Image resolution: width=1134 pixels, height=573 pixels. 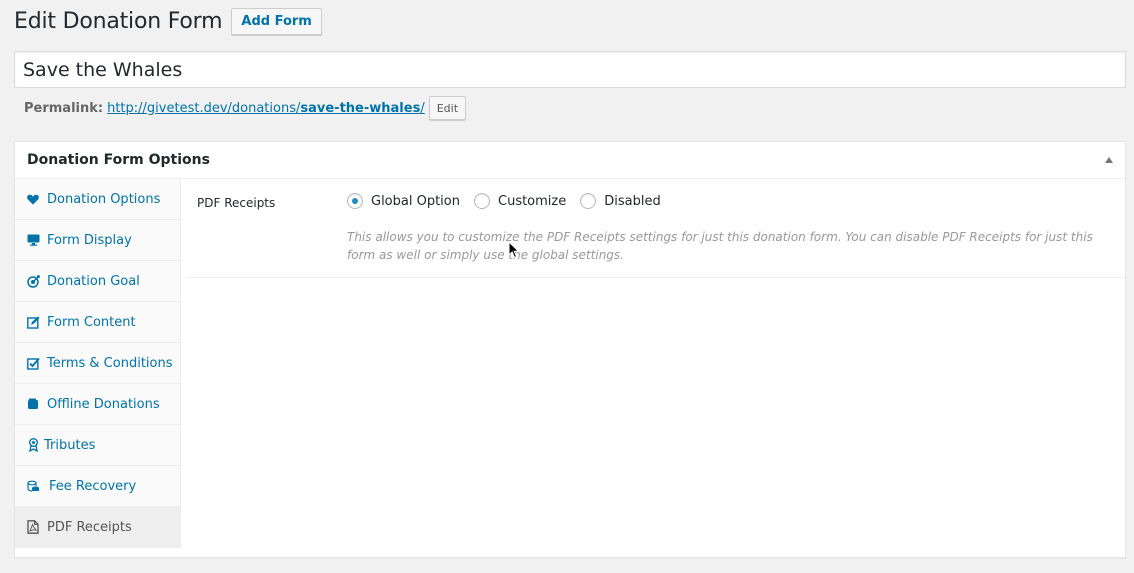 What do you see at coordinates (118, 160) in the screenshot?
I see `metabox-title: Donation Form Options` at bounding box center [118, 160].